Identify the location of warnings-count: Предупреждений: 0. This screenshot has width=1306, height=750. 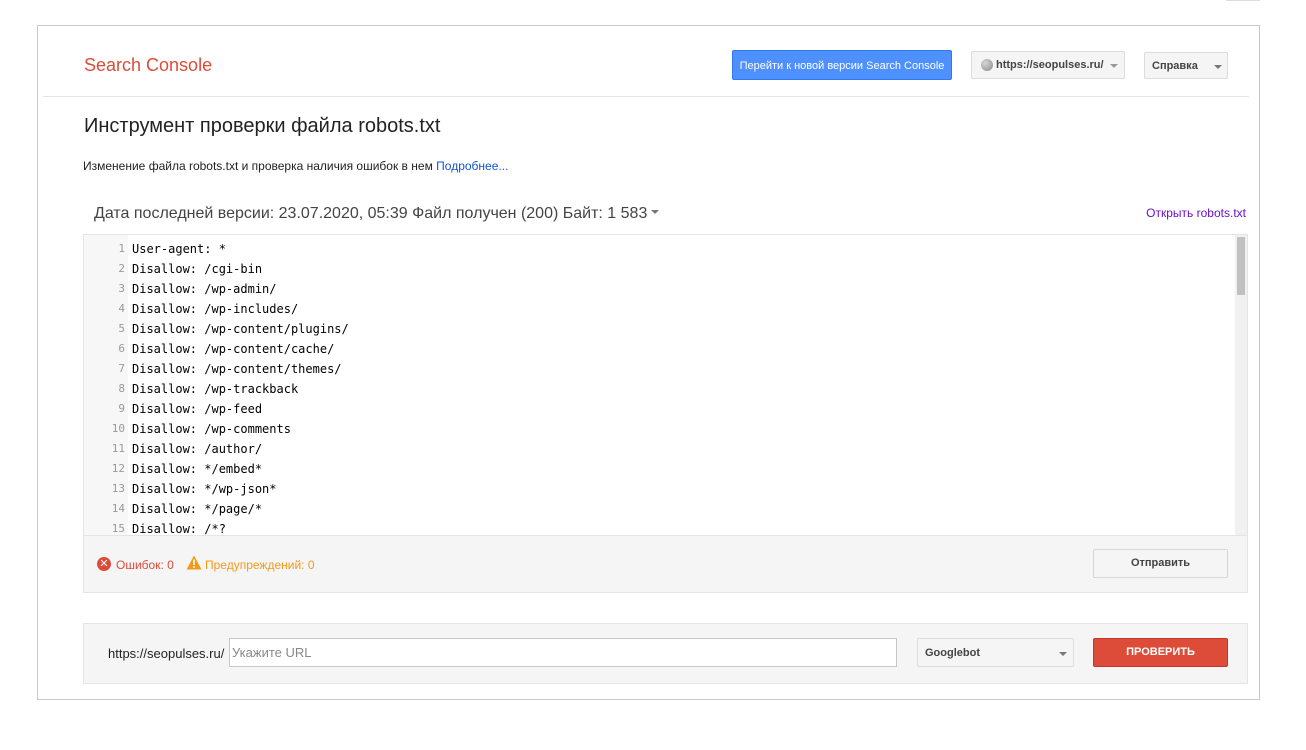
(260, 565).